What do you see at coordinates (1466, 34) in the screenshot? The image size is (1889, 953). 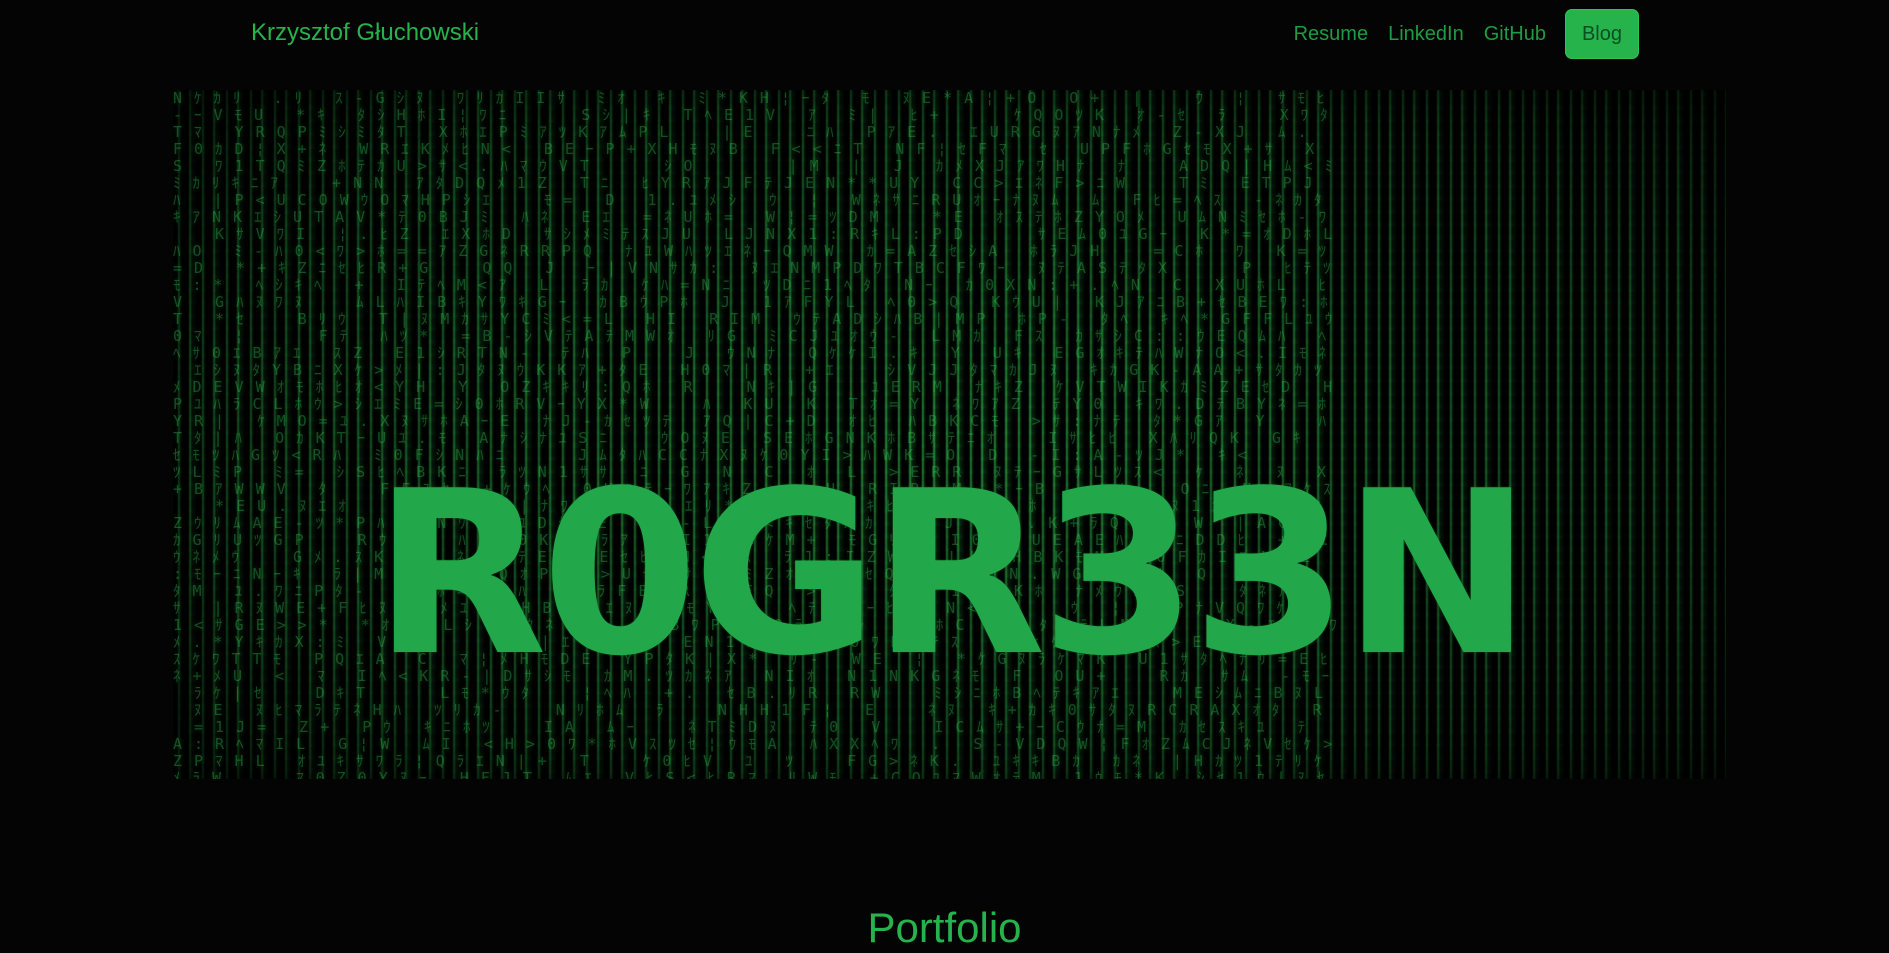 I see `primary-navigation: Resume LinkedIn GitHub Blog` at bounding box center [1466, 34].